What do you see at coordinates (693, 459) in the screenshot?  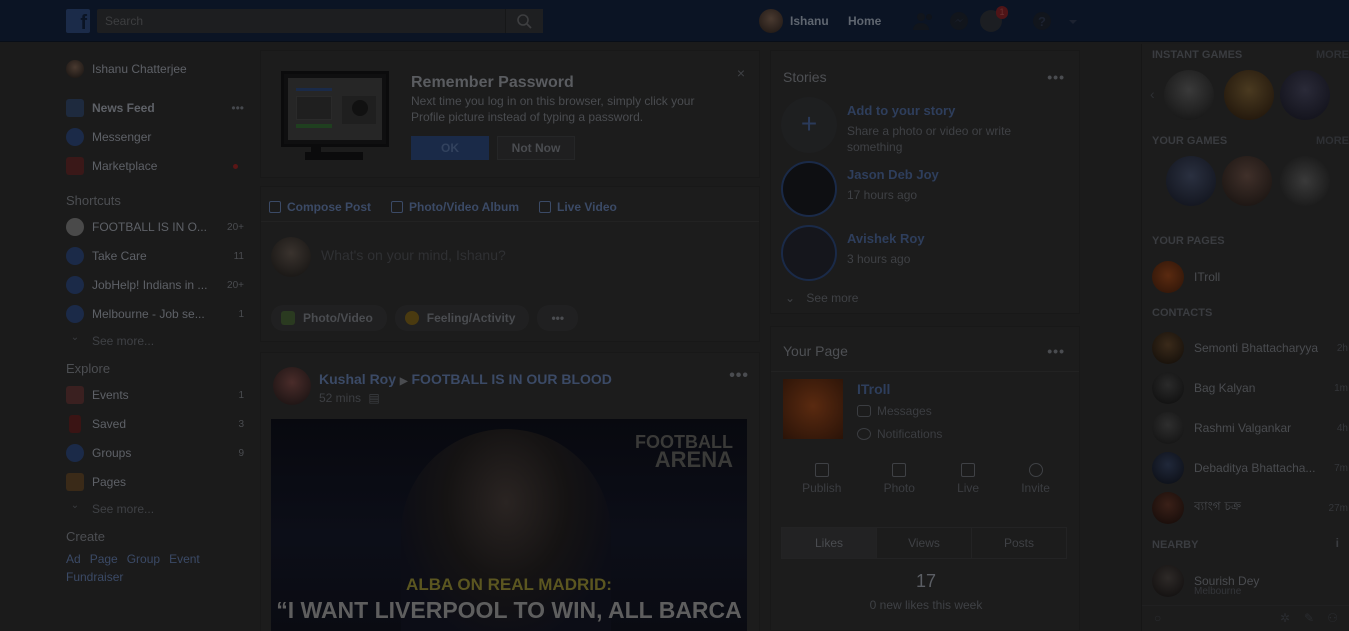 I see `logo-line-2: ARENA` at bounding box center [693, 459].